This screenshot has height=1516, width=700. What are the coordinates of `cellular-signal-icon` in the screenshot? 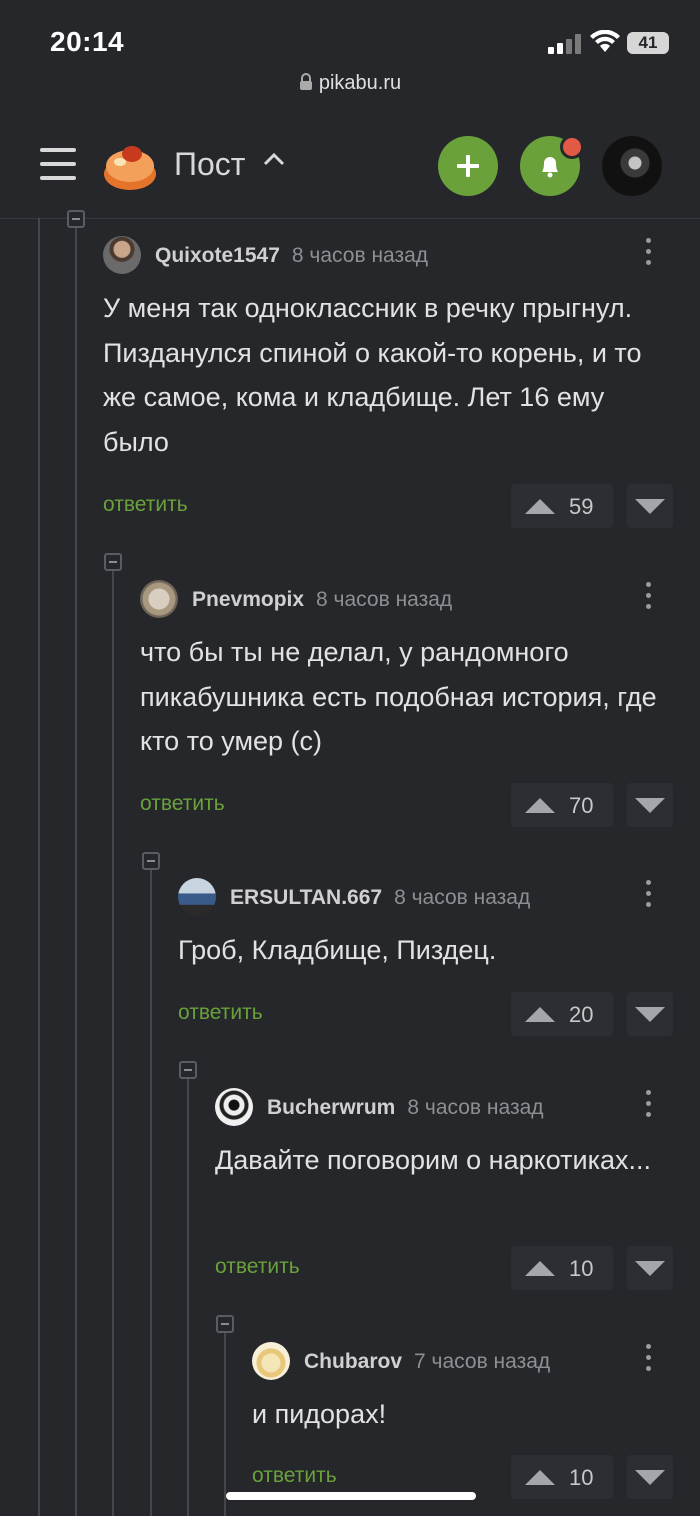 It's located at (564, 44).